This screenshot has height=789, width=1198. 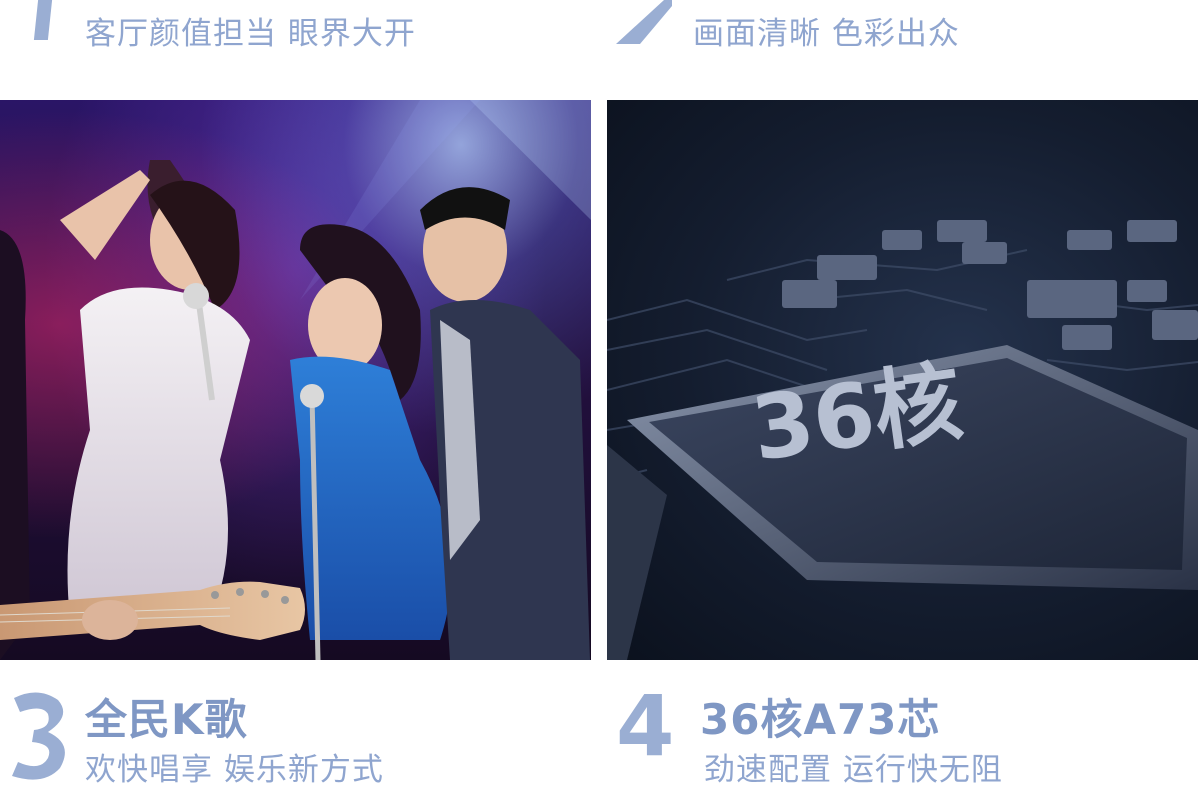 I want to click on feature-3-subtitle: 欢快唱享 娱乐新方式, so click(x=234, y=770).